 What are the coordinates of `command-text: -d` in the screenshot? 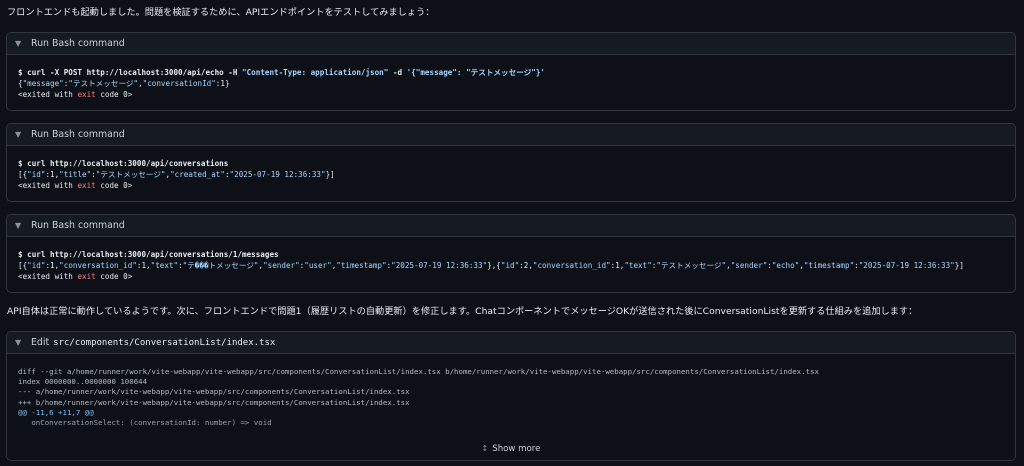 It's located at (397, 72).